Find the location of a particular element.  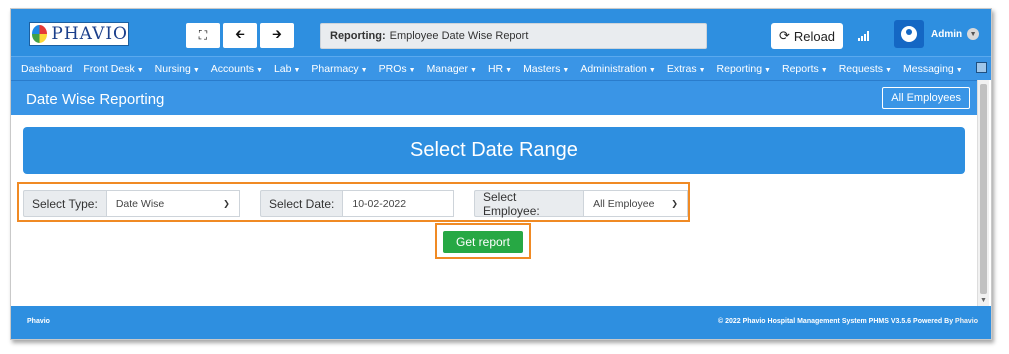

menu-item-nursing: Nursing ▼ is located at coordinates (177, 69).